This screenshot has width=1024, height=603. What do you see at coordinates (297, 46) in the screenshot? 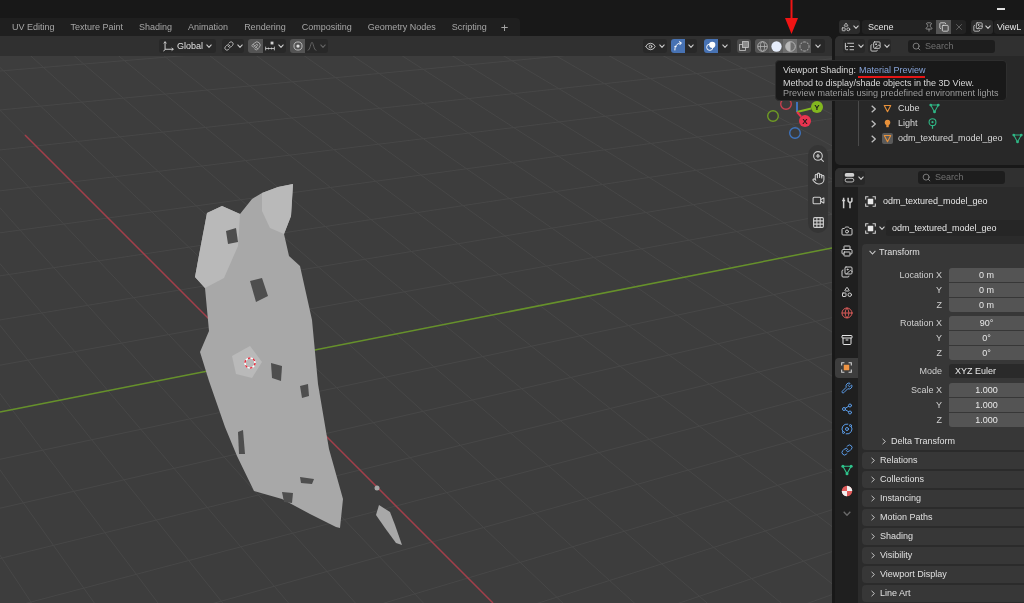
I see `proportional-toggle` at bounding box center [297, 46].